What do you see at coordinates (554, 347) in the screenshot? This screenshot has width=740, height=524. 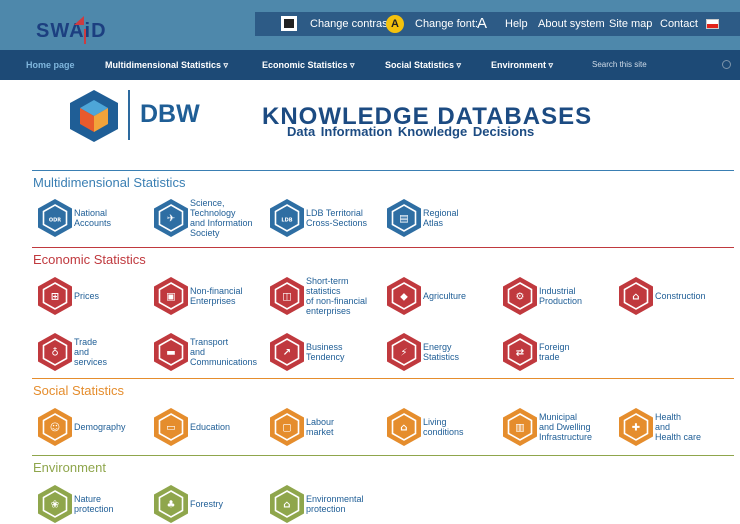 I see `tile-label-line: Foreign` at bounding box center [554, 347].